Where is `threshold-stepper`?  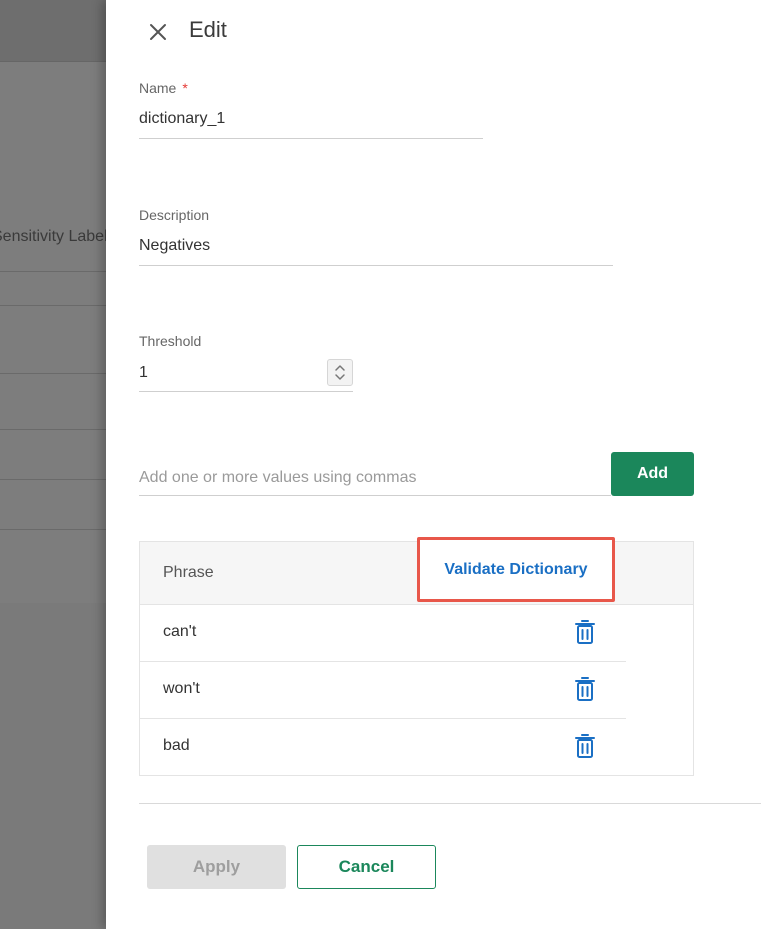
threshold-stepper is located at coordinates (340, 372).